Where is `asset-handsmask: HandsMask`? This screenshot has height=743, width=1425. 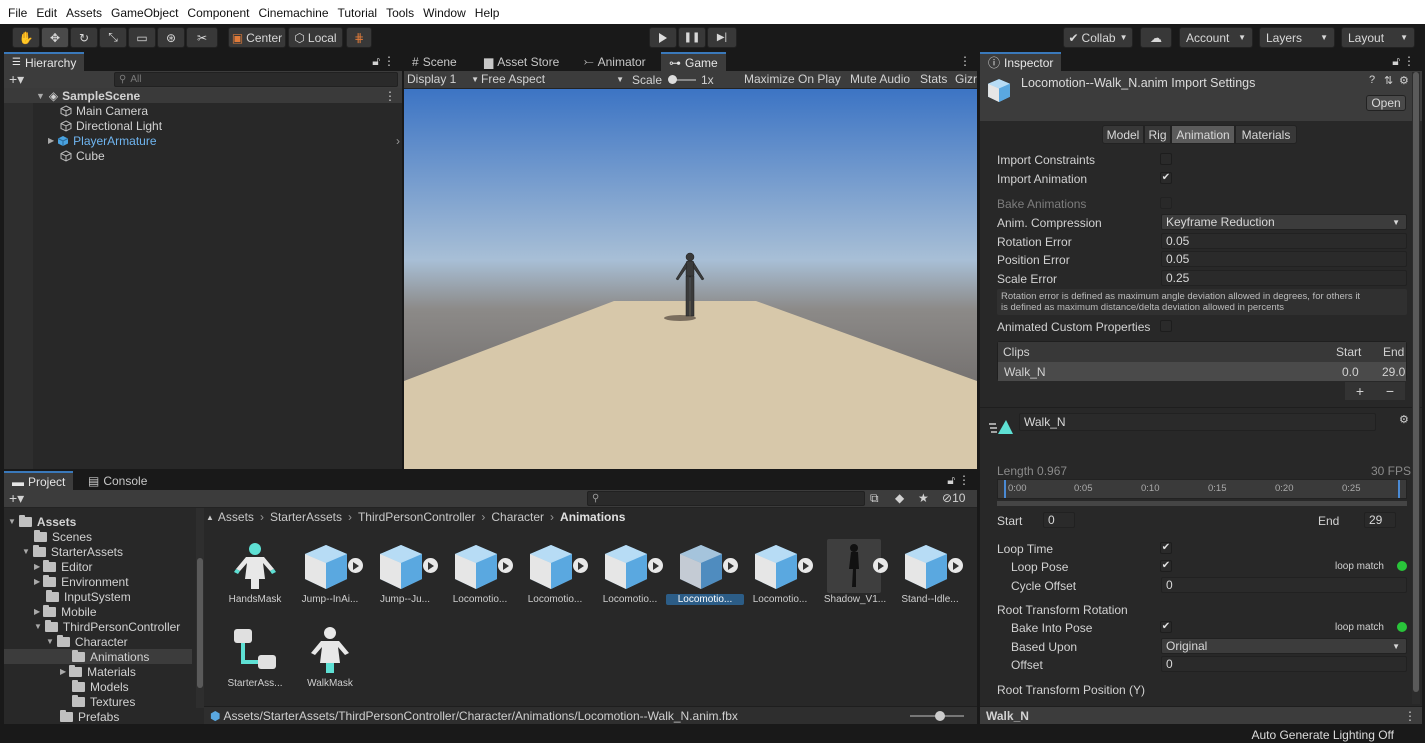 asset-handsmask: HandsMask is located at coordinates (255, 575).